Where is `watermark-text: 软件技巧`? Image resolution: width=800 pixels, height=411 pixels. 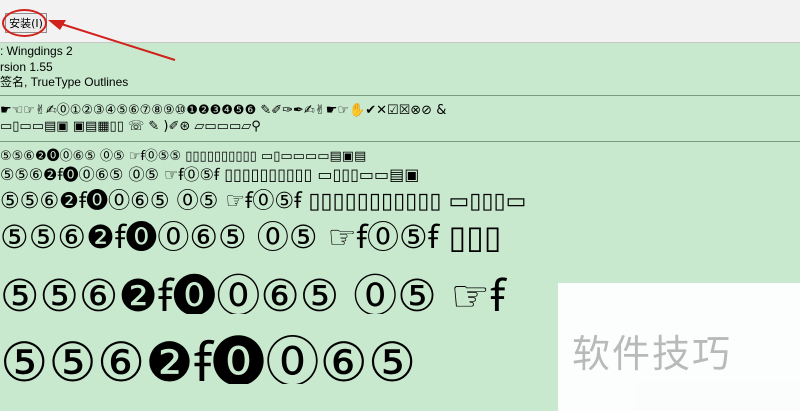
watermark-text: 软件技巧 is located at coordinates (652, 354).